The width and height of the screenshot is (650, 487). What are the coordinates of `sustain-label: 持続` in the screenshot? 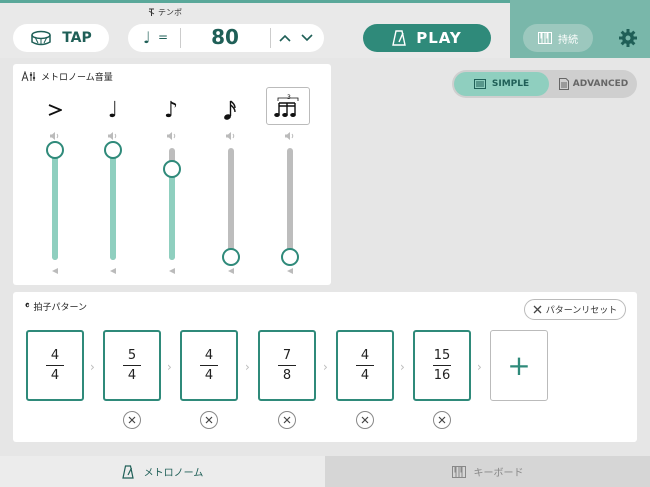 It's located at (568, 40).